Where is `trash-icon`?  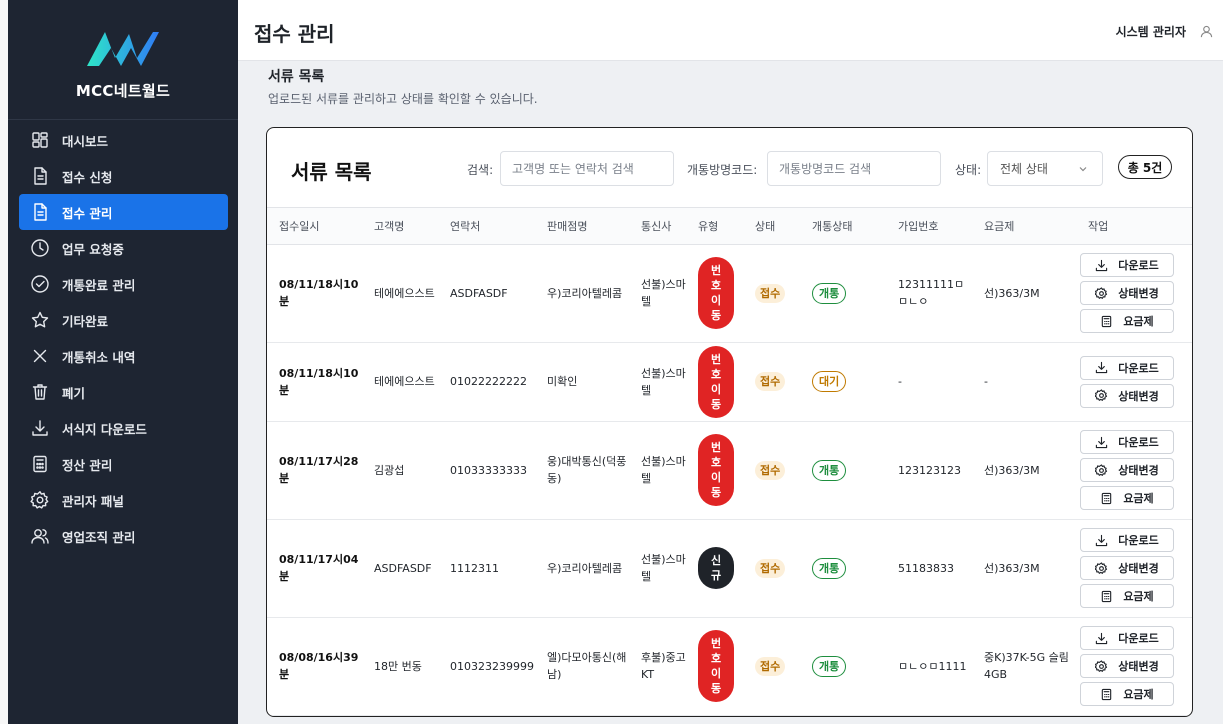 trash-icon is located at coordinates (40, 392).